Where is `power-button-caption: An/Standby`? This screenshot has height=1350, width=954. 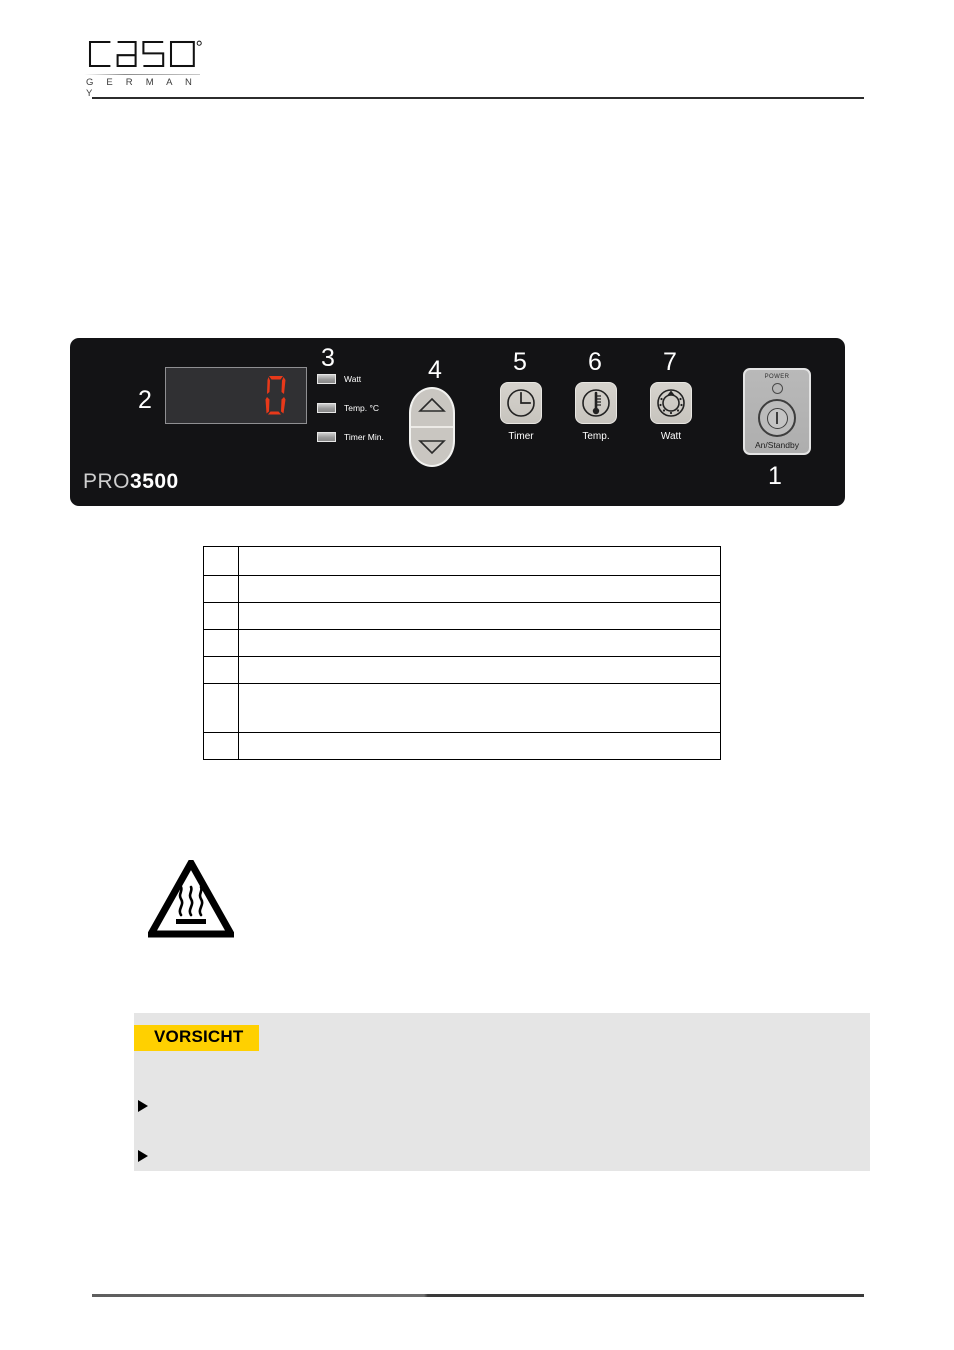
power-button-caption: An/Standby is located at coordinates (777, 445).